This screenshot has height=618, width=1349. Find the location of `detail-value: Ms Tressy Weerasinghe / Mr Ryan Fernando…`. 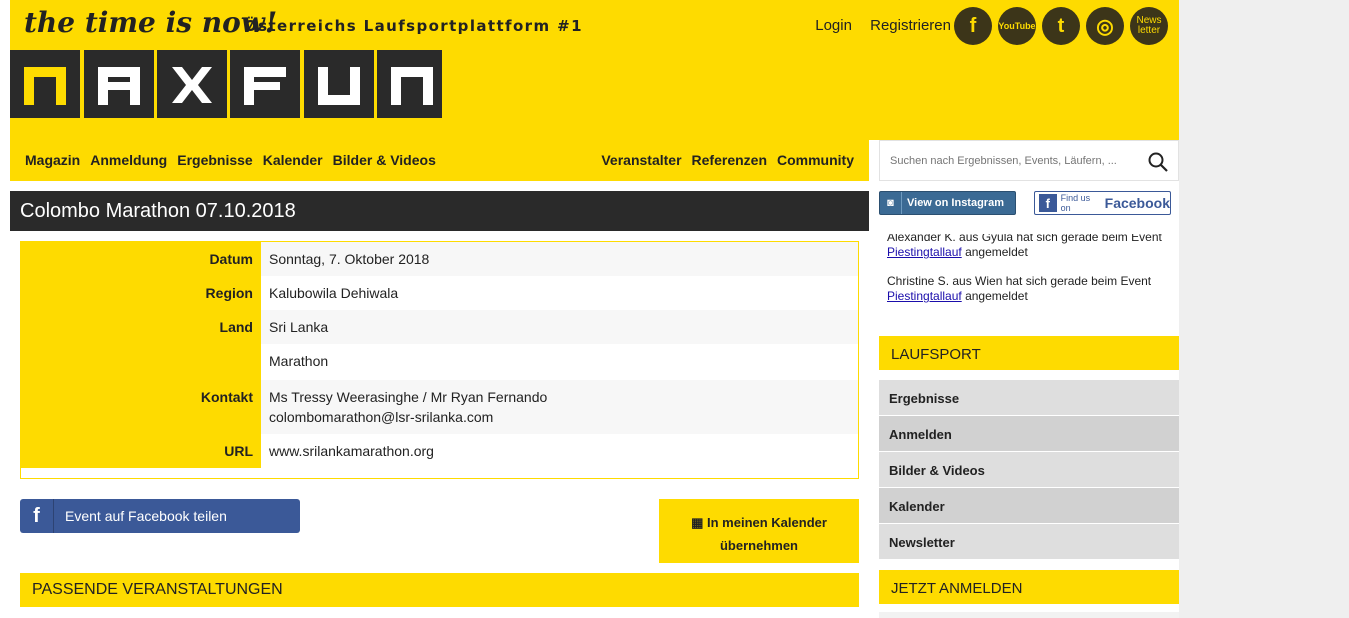

detail-value: Ms Tressy Weerasinghe / Mr Ryan Fernando… is located at coordinates (559, 407).